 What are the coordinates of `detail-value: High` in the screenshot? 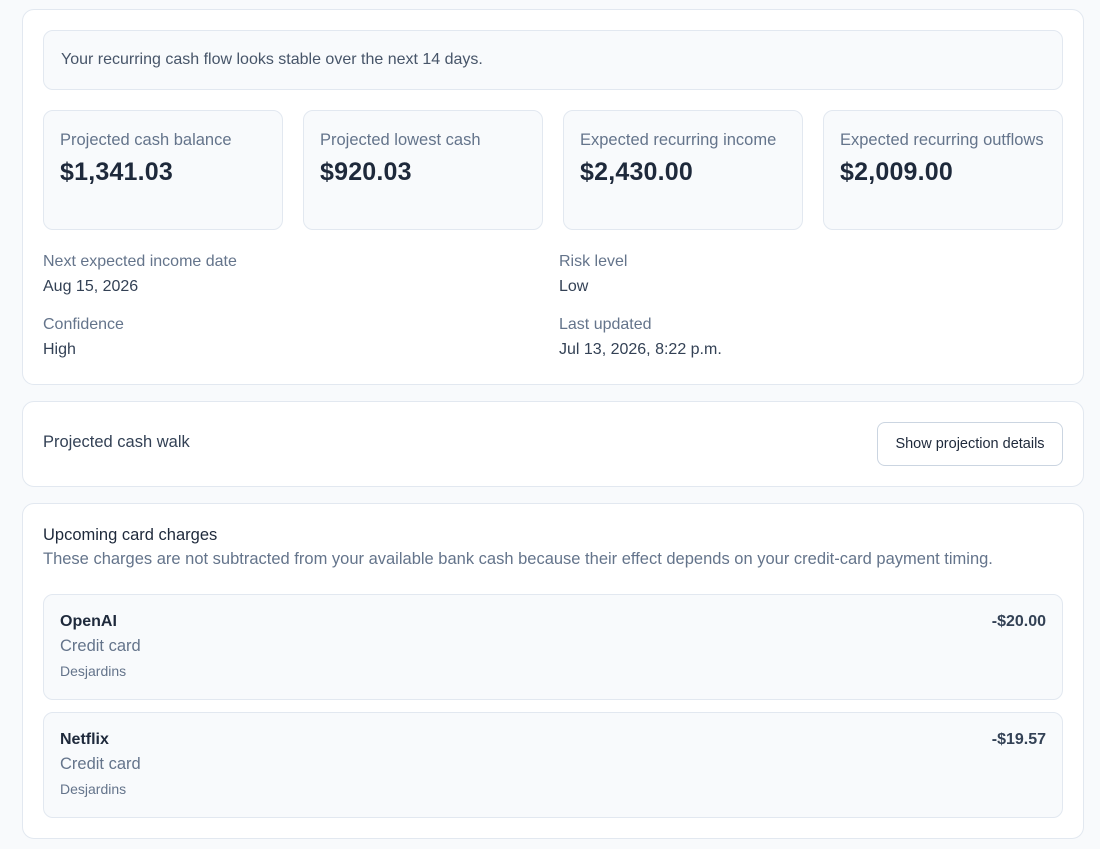 It's located at (59, 349).